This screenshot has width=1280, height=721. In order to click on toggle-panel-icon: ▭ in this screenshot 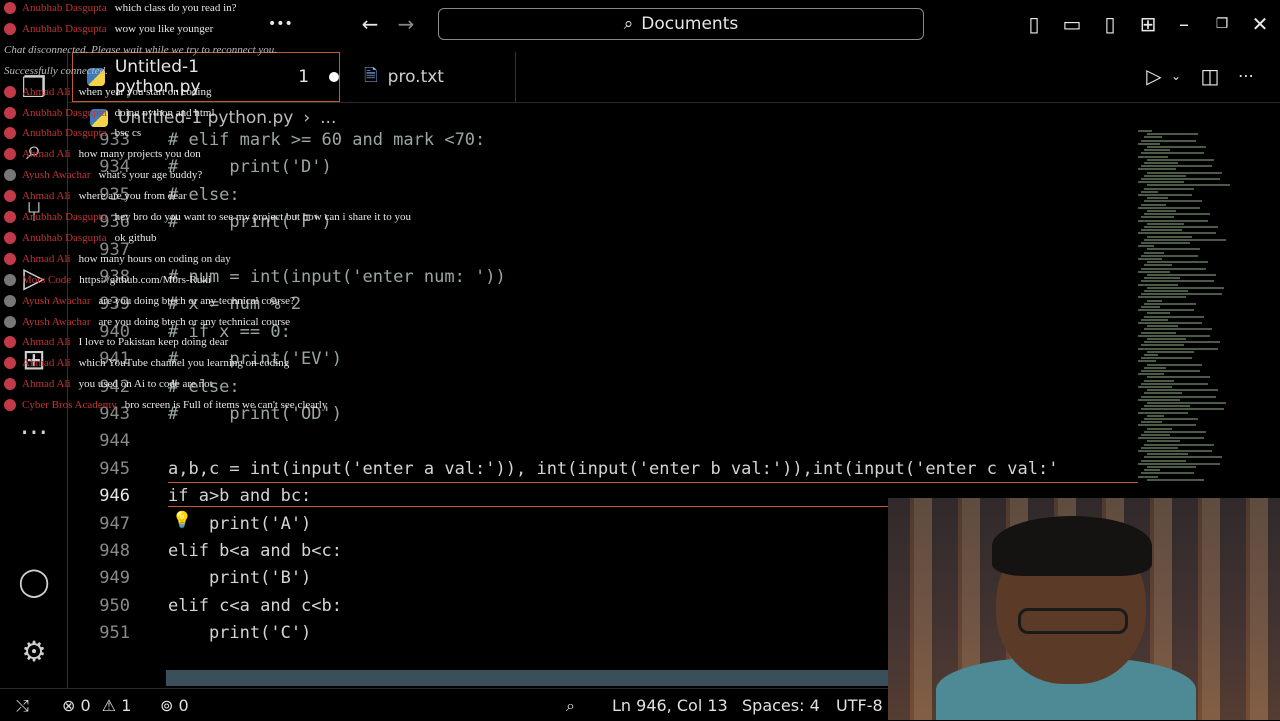, I will do `click(1072, 24)`.